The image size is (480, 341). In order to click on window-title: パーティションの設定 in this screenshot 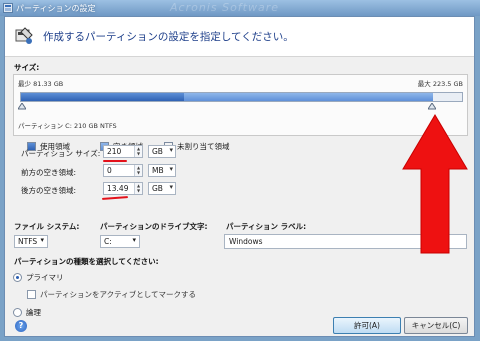, I will do `click(56, 8)`.